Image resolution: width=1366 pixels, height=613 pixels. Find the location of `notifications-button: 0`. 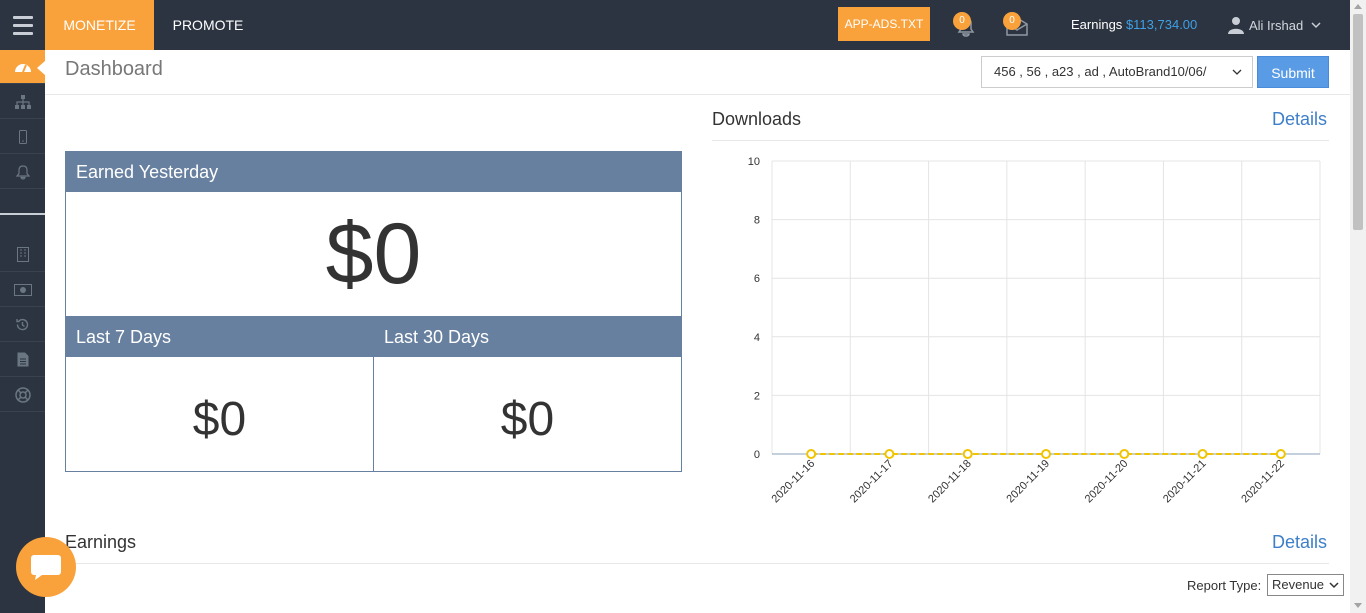

notifications-button: 0 is located at coordinates (966, 26).